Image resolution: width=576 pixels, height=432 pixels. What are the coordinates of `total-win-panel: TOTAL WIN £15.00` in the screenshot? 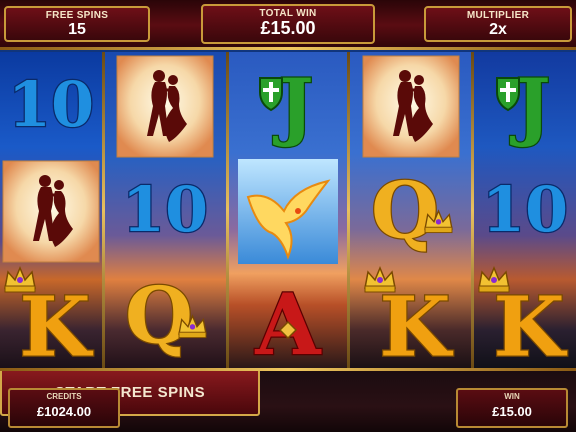 It's located at (288, 24).